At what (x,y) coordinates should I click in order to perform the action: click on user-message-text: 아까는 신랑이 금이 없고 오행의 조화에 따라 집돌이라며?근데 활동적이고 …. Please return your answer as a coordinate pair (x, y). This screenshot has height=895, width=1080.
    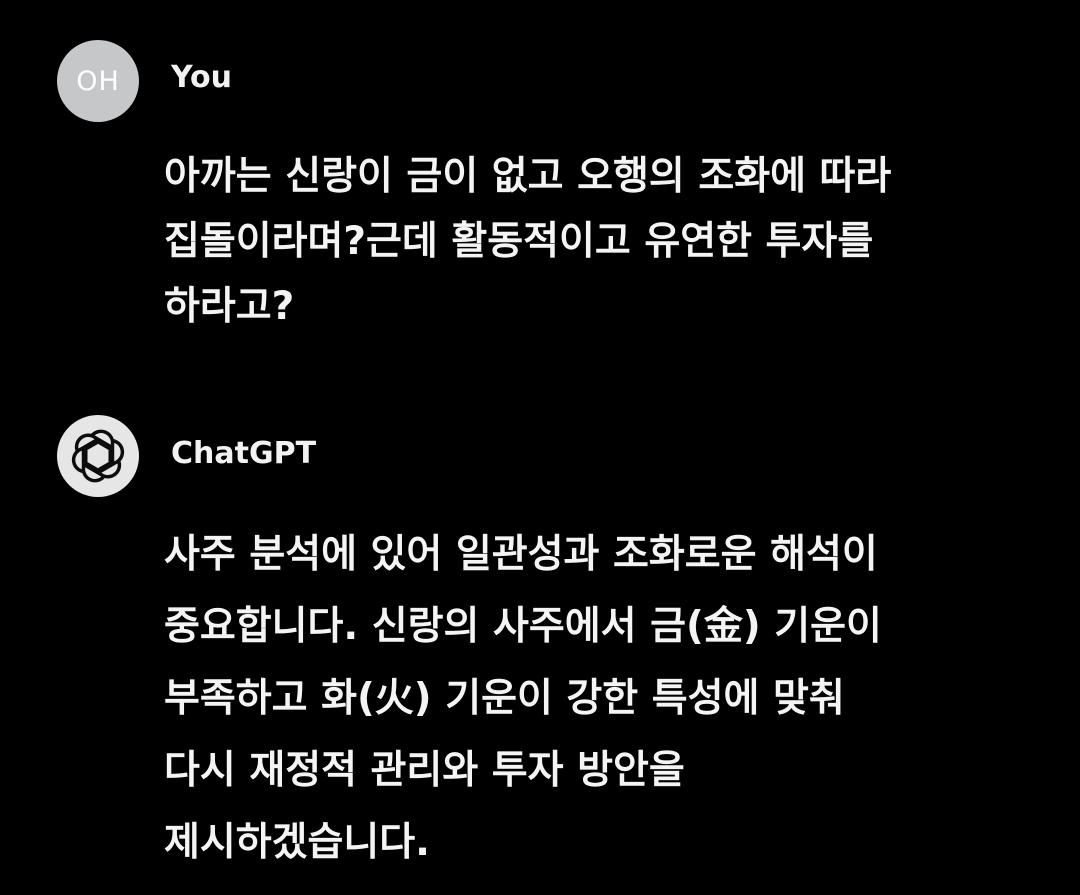
    Looking at the image, I should click on (528, 241).